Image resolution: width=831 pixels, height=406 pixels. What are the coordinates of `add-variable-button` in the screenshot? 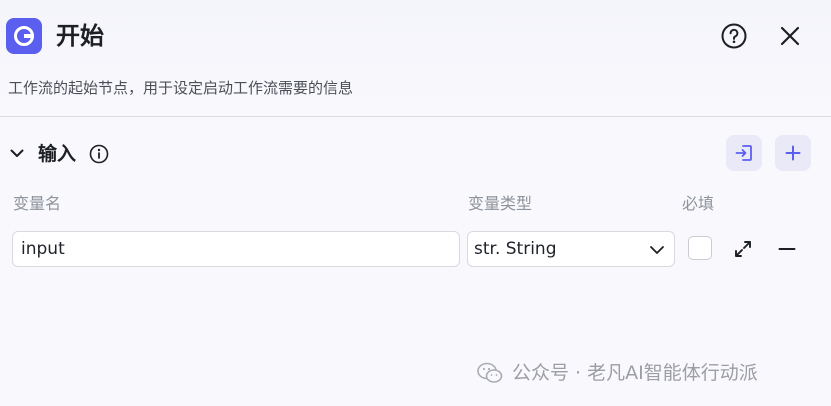 It's located at (793, 153).